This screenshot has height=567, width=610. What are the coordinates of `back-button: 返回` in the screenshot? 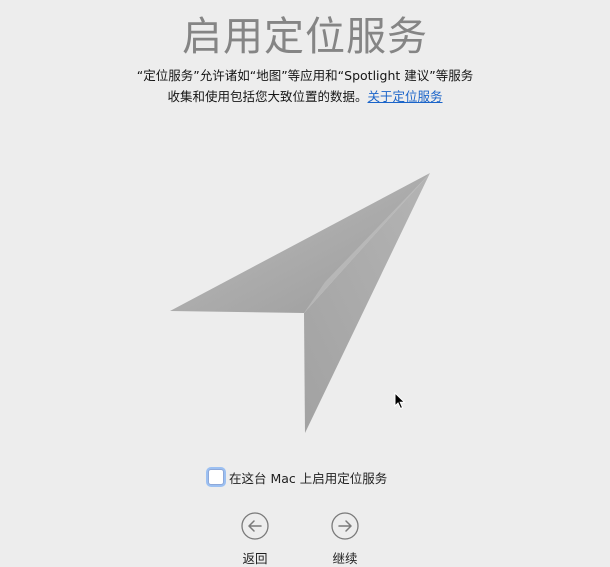 It's located at (255, 539).